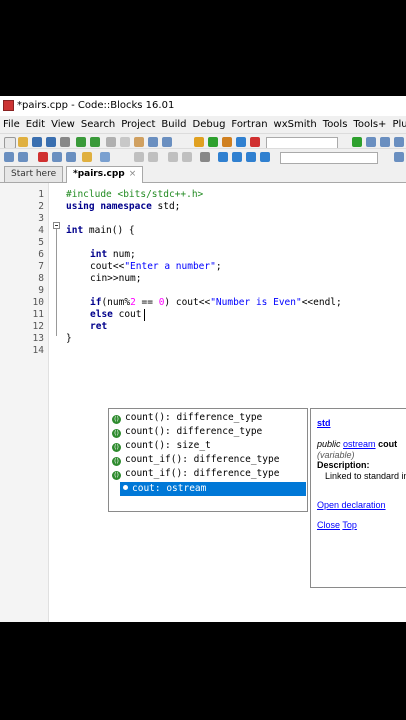 This screenshot has width=406, height=720. I want to click on menu-edit: Edit, so click(35, 124).